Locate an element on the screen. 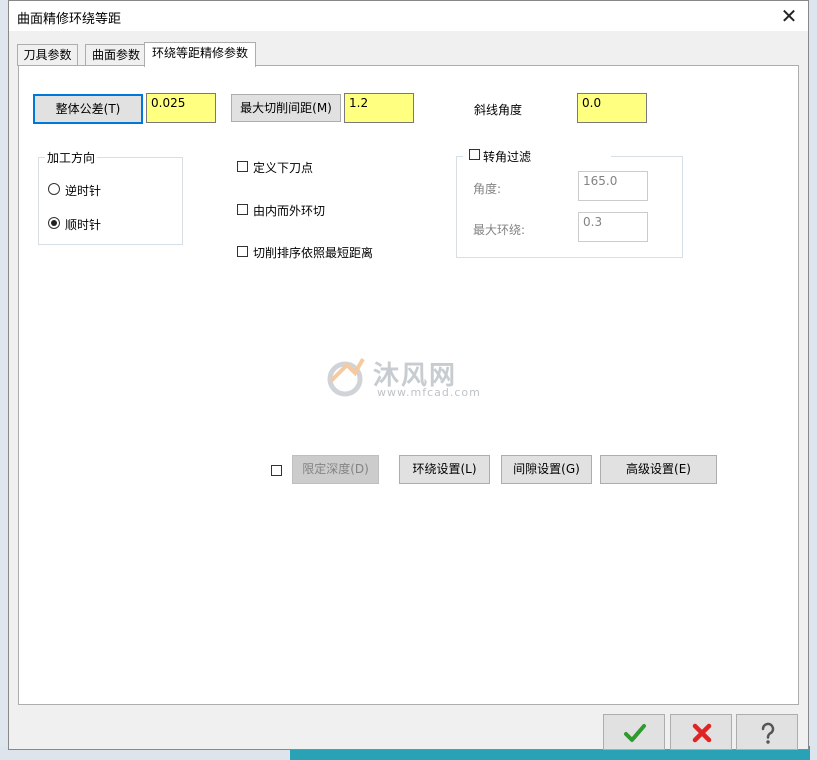 The image size is (817, 760). advanced-settings-button-label: 高级设置(E) is located at coordinates (658, 469).